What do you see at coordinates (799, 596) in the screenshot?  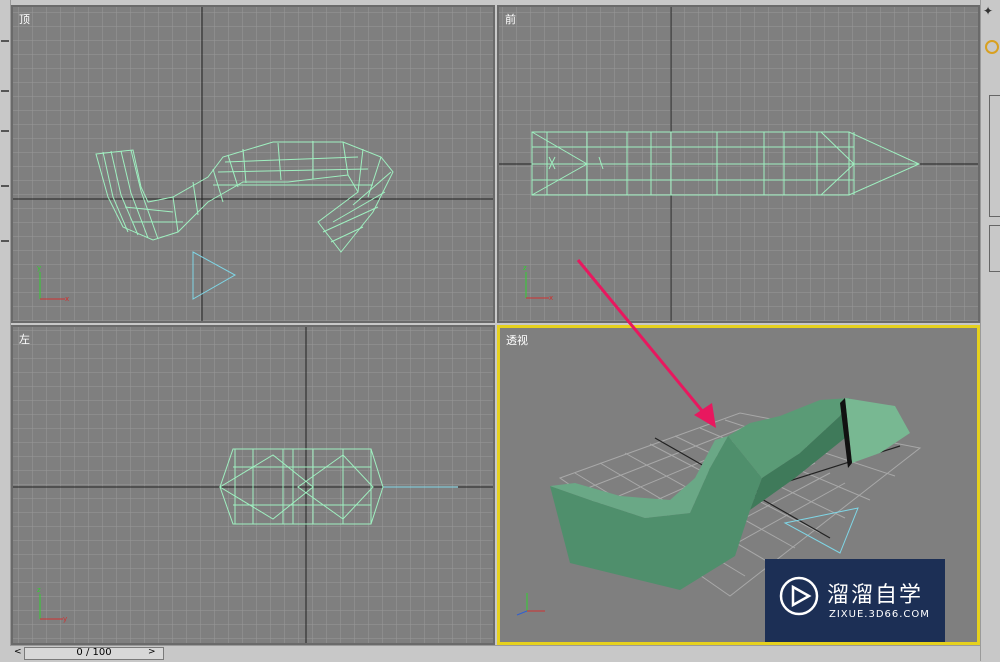 I see `play-logo-icon` at bounding box center [799, 596].